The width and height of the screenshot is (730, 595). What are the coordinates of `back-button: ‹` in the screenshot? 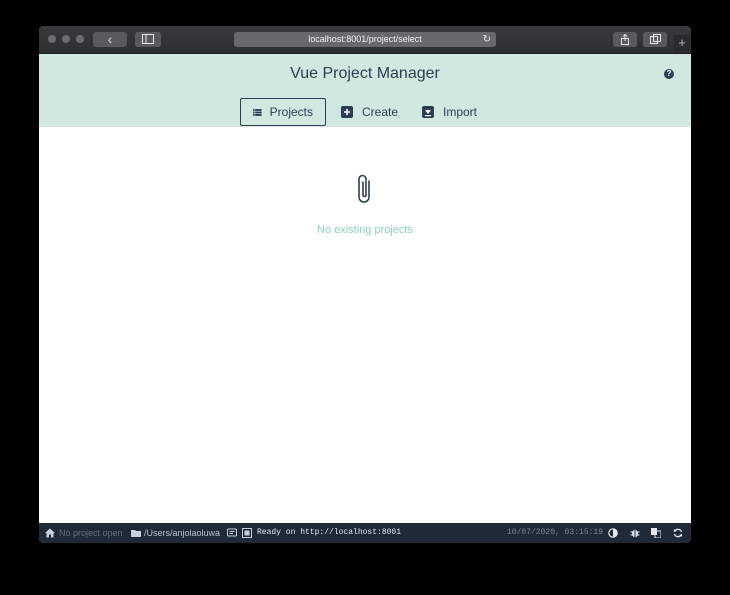 It's located at (110, 39).